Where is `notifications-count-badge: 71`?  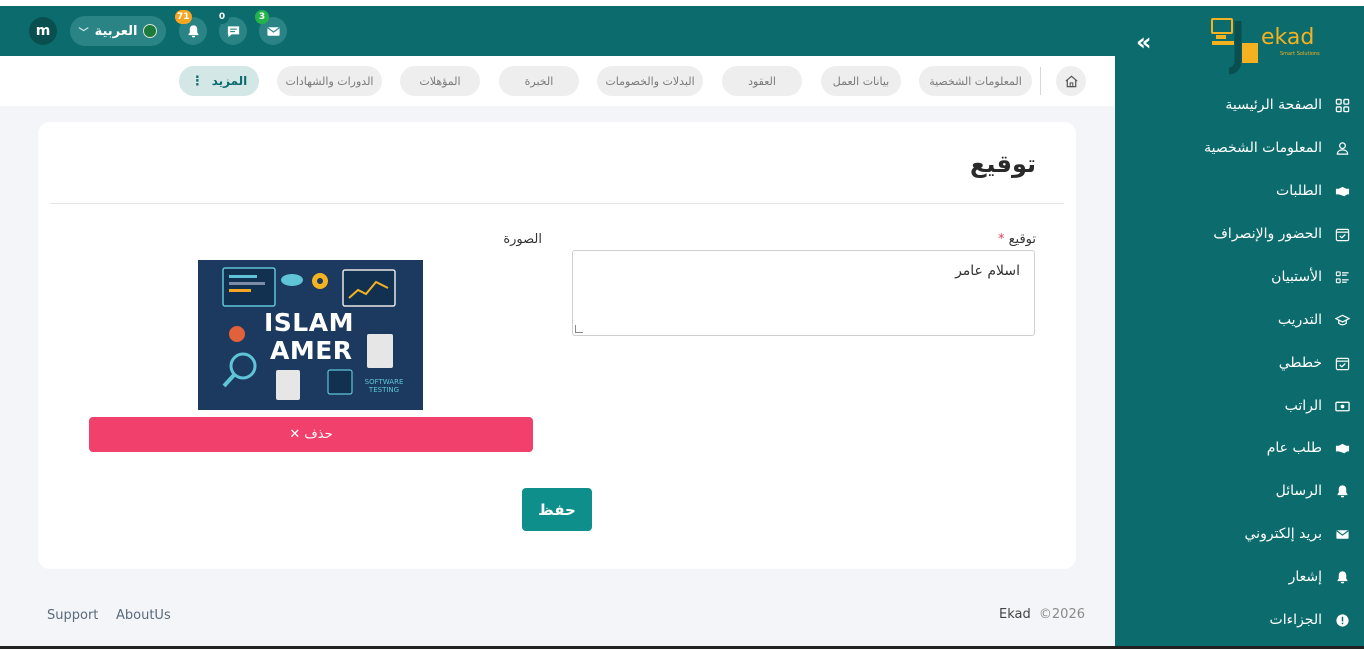
notifications-count-badge: 71 is located at coordinates (183, 17).